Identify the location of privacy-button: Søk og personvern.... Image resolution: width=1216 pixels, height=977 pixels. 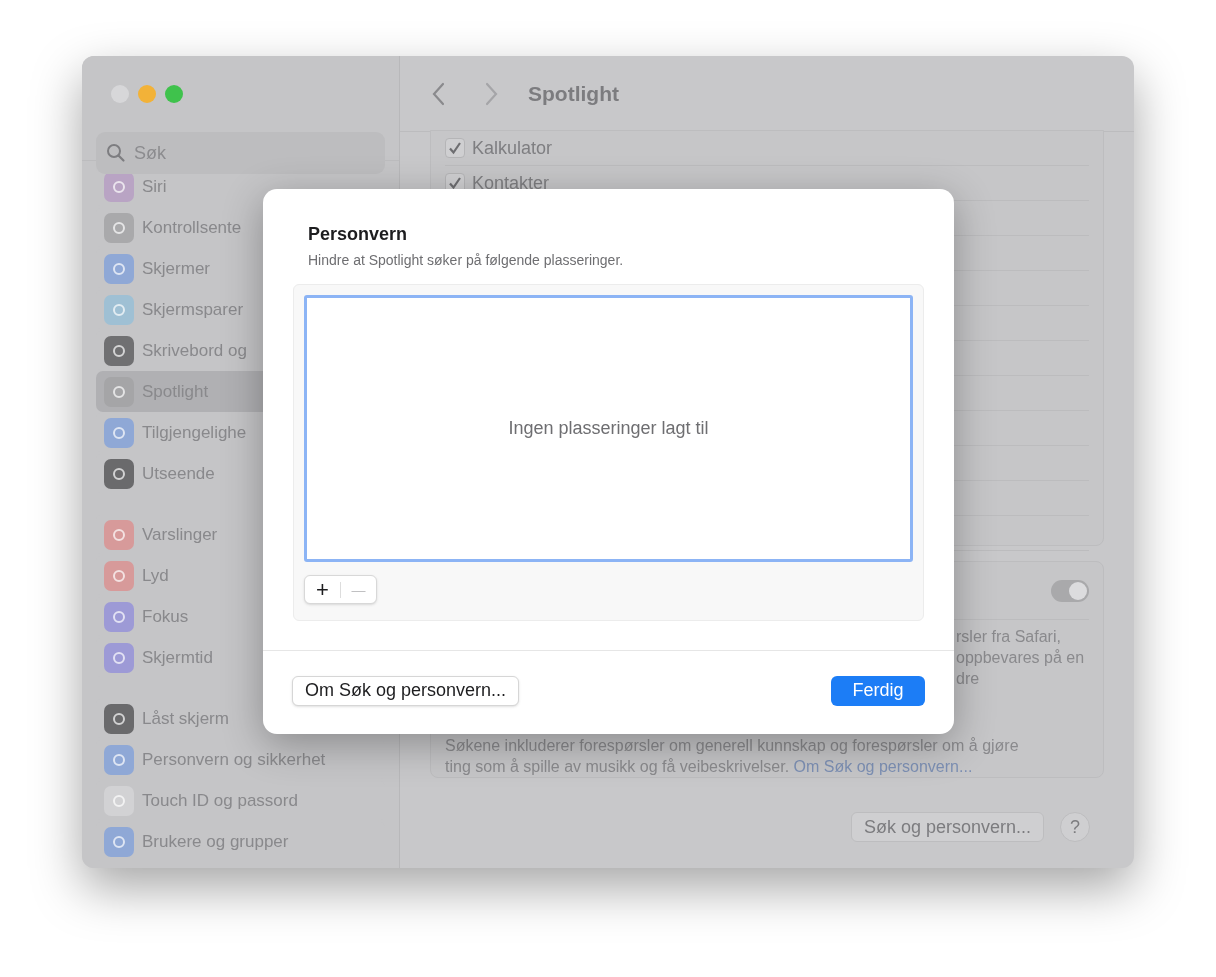
(947, 827).